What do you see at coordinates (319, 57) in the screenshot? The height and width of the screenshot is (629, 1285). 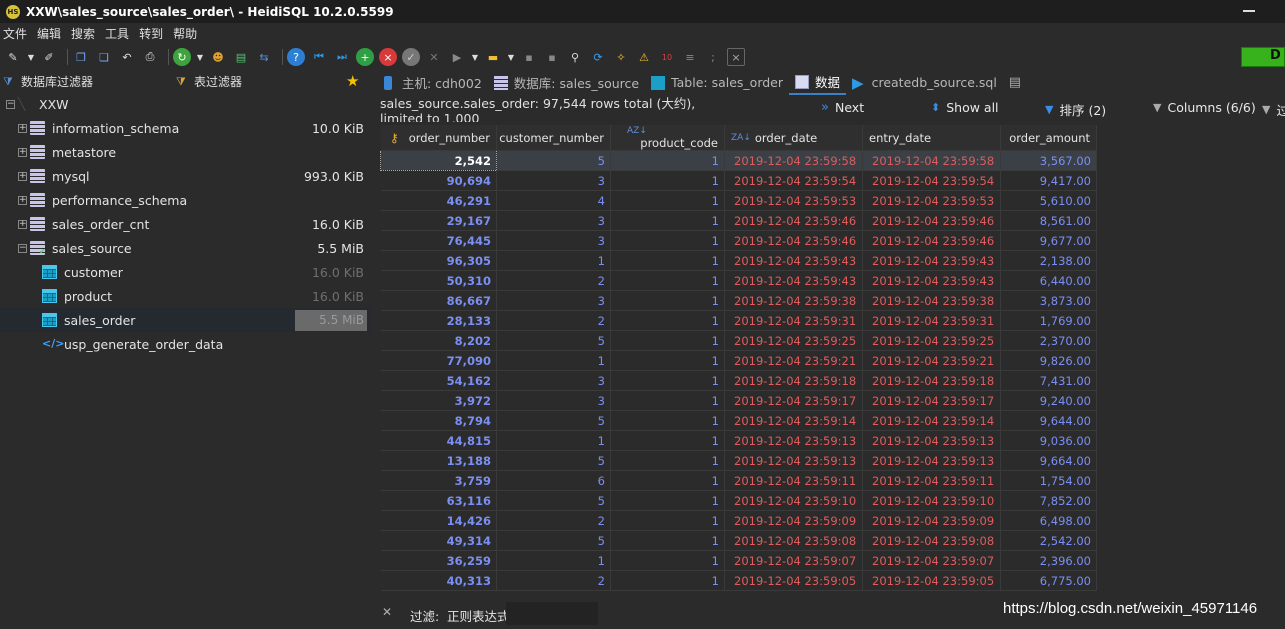 I see `first-record-icon: ⏮` at bounding box center [319, 57].